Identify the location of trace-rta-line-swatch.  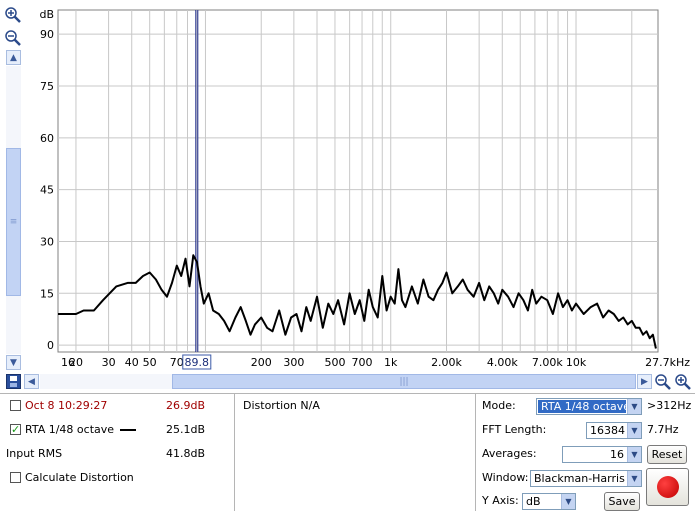
(128, 430).